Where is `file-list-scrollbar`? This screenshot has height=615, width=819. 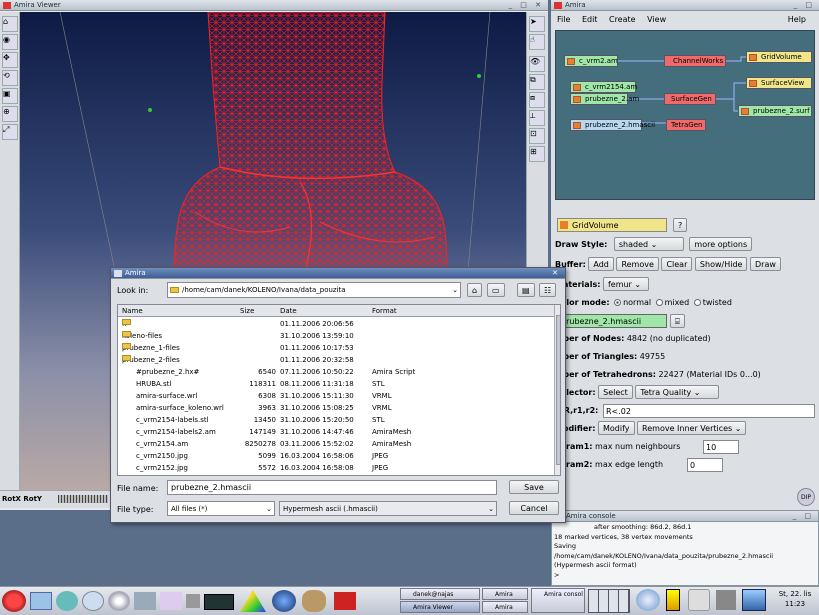
file-list-scrollbar is located at coordinates (557, 390).